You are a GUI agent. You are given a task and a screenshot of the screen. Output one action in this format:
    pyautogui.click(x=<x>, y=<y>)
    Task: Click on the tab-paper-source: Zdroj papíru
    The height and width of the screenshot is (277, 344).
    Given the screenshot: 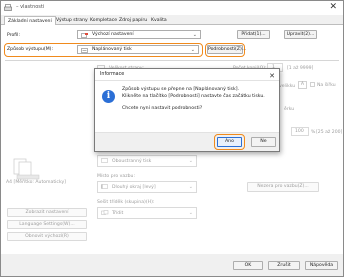 What is the action you would take?
    pyautogui.click(x=133, y=21)
    